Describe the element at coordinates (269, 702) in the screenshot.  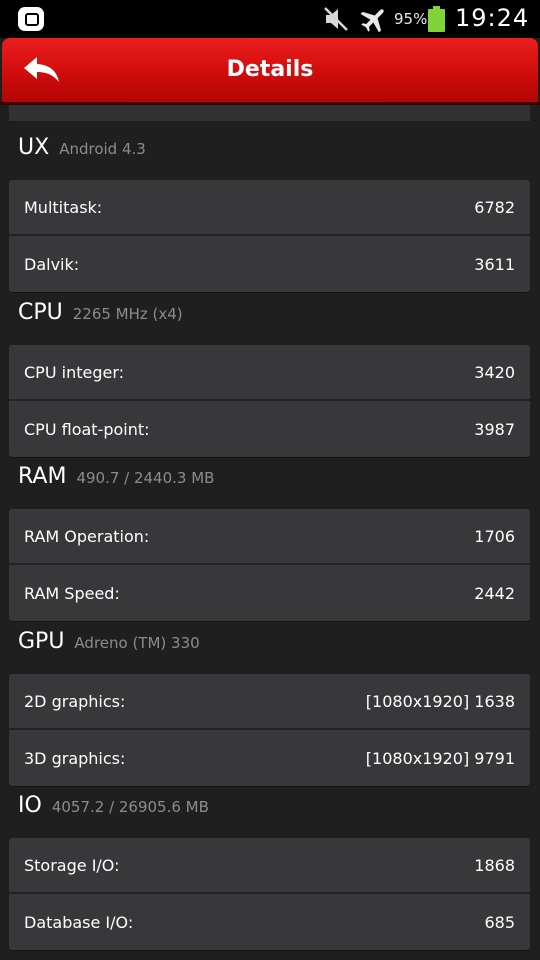
I see `result-row: 2D graphics: [1080x1920] 1638` at that location.